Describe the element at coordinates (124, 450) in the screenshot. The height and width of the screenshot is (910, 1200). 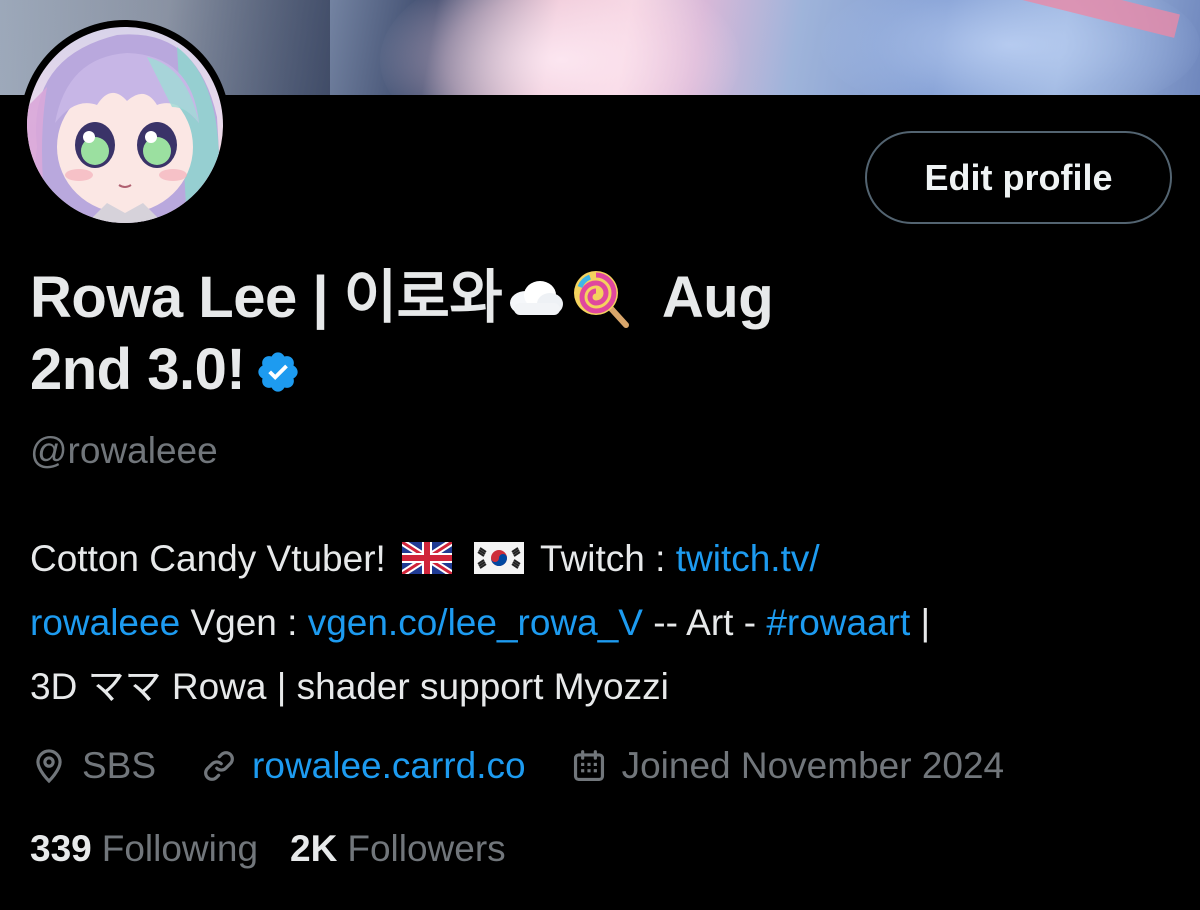
I see `profile-handle: @rowaleee` at that location.